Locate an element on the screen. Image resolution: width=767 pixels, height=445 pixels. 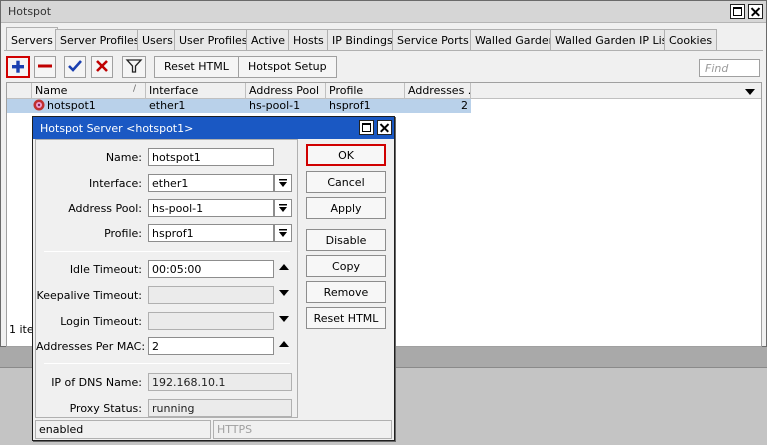
plus-icon is located at coordinates (18, 66).